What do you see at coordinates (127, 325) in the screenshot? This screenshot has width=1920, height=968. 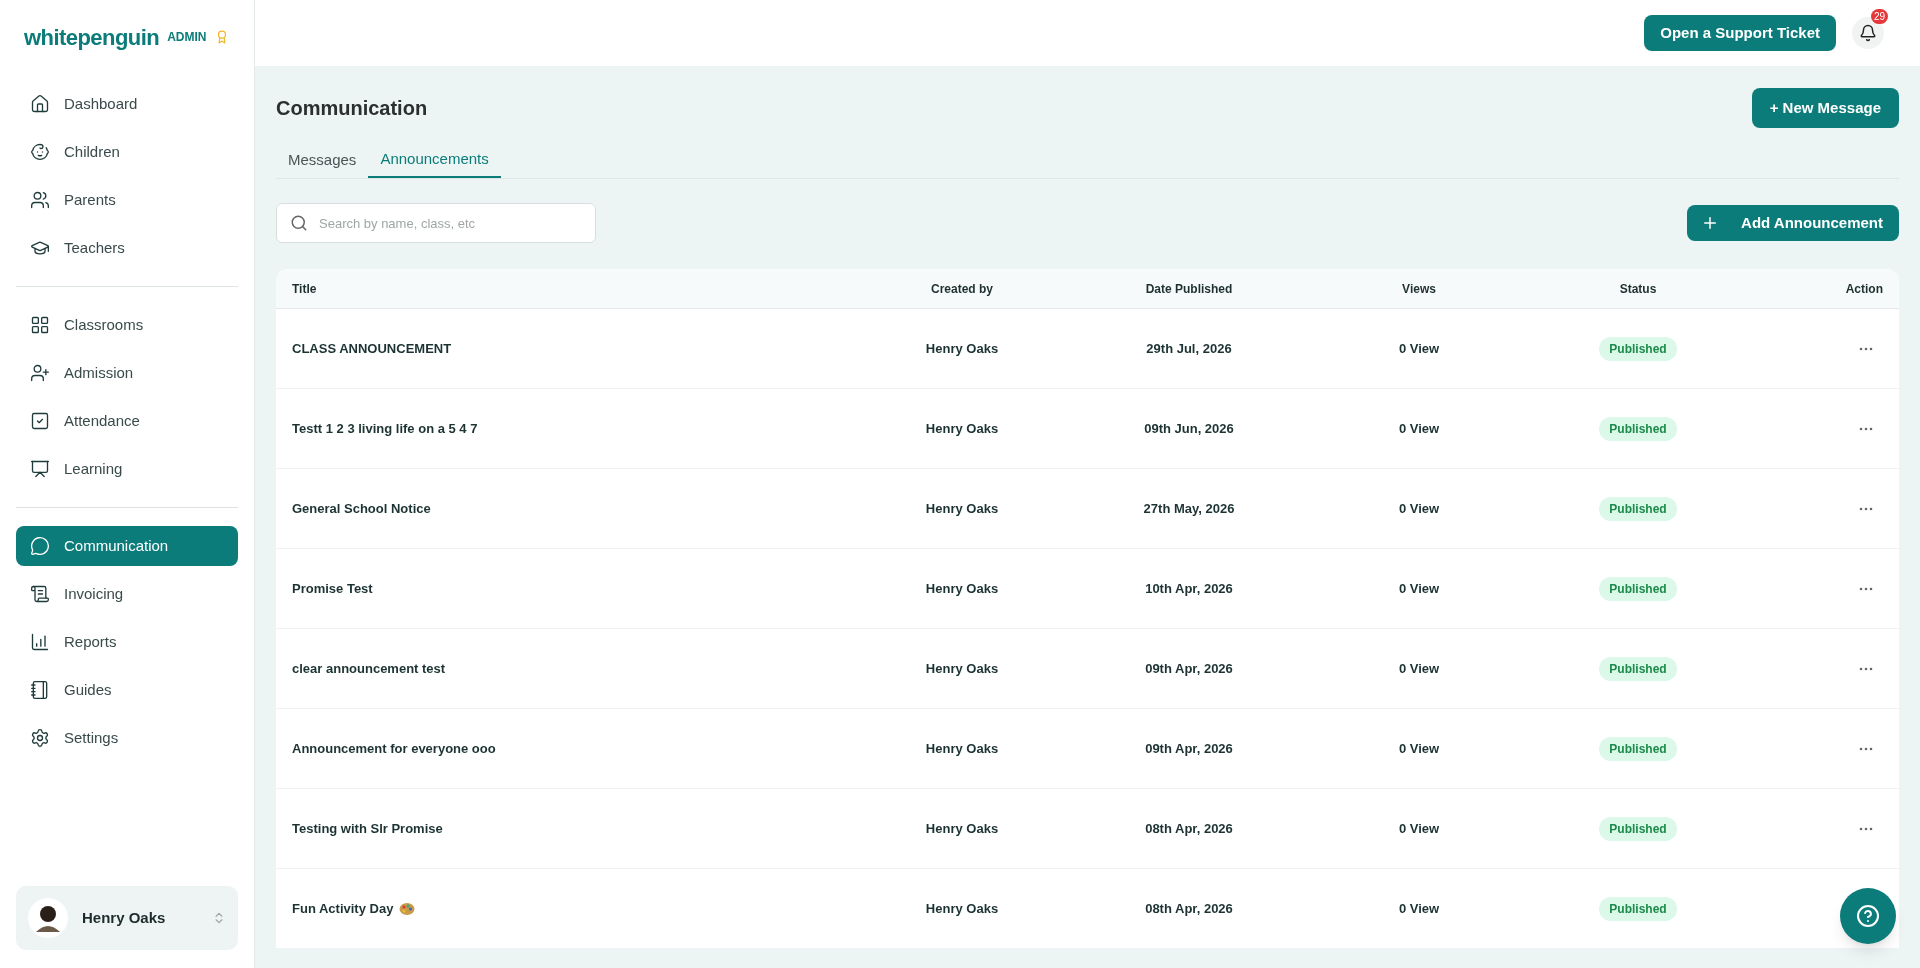 I see `sidebar-item: Classrooms` at bounding box center [127, 325].